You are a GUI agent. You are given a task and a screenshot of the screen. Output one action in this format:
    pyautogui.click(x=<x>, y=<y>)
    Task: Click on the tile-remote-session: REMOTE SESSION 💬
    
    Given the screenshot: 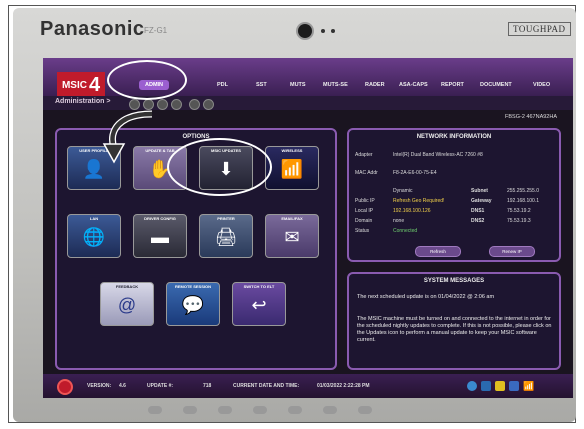 What is the action you would take?
    pyautogui.click(x=193, y=304)
    